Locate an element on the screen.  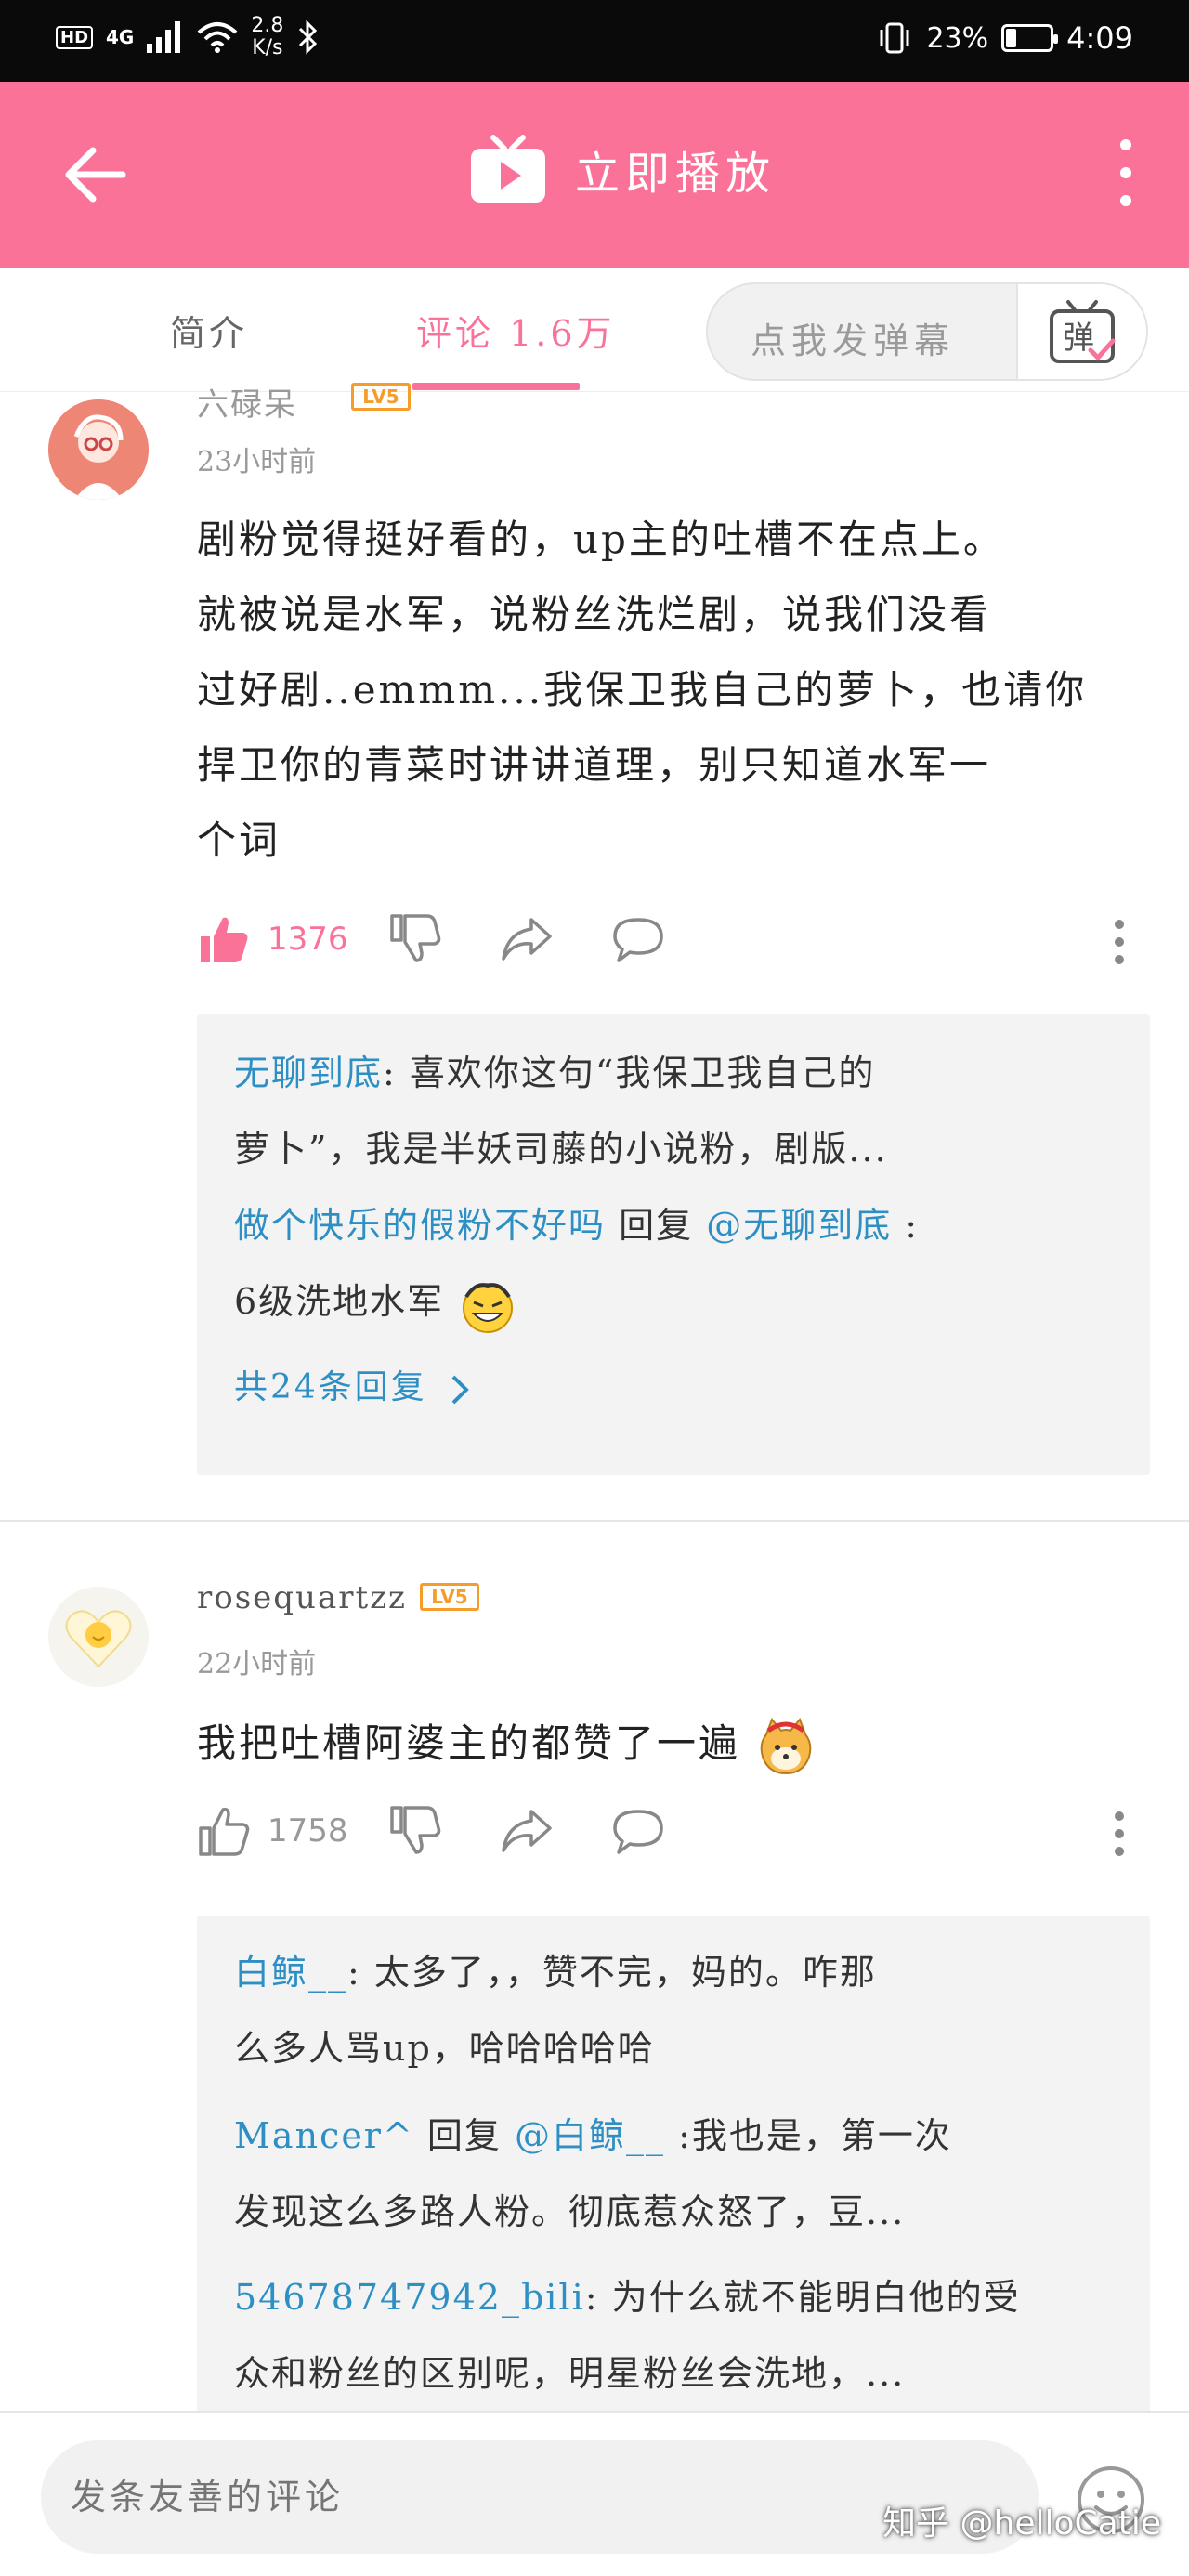
like-button: 1758 is located at coordinates (272, 1831).